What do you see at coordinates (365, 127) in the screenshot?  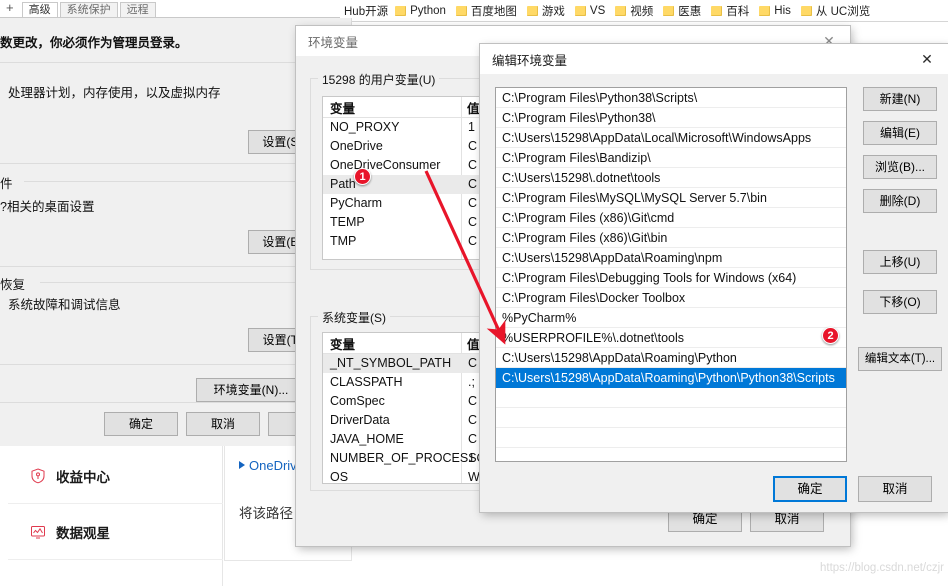 I see `variable-name: NO_PROXY` at bounding box center [365, 127].